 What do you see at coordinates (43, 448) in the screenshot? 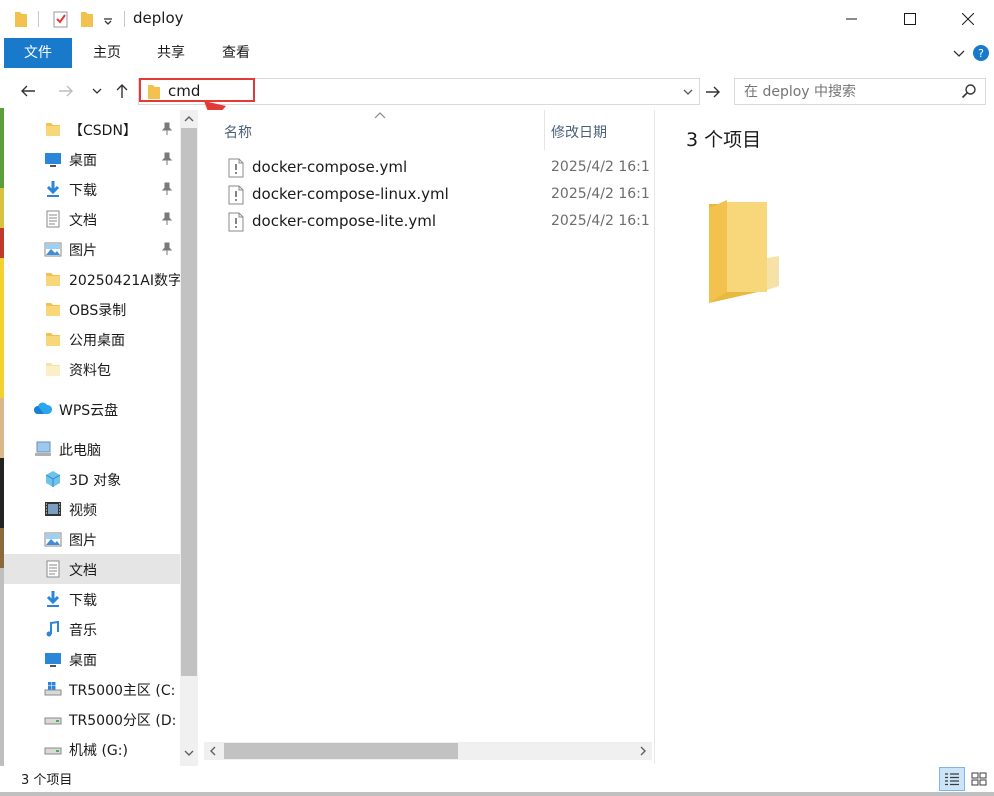
I see `computer-icon` at bounding box center [43, 448].